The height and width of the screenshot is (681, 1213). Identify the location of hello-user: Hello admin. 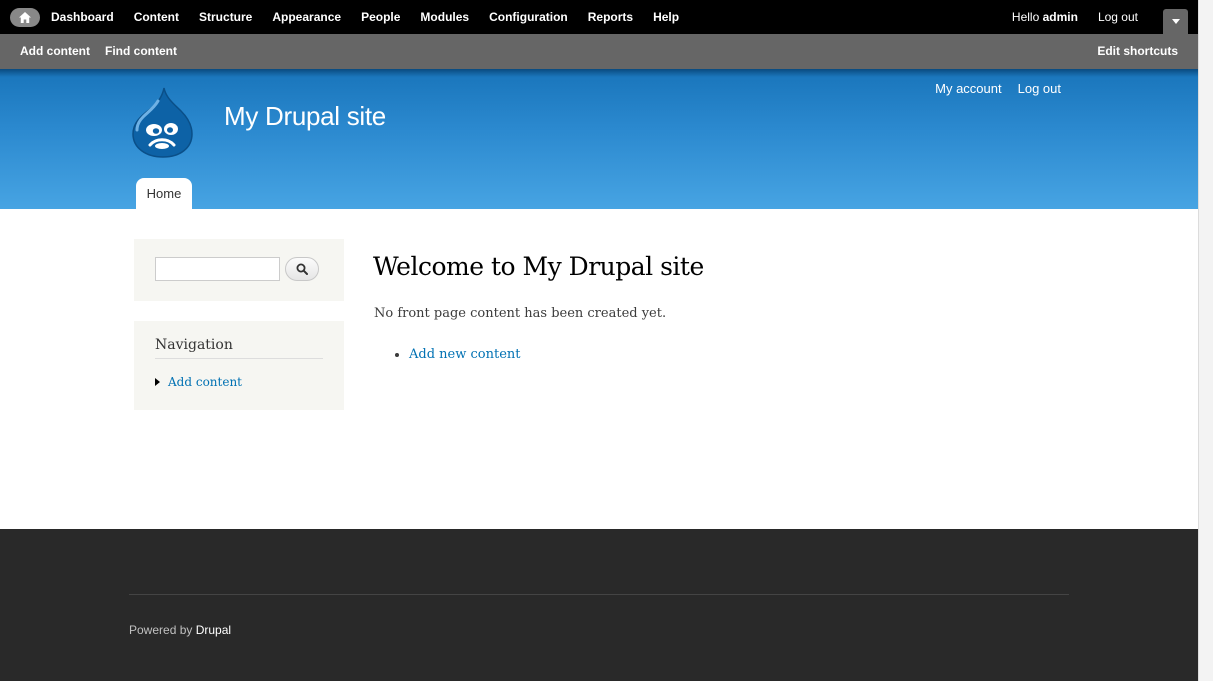
(1045, 17).